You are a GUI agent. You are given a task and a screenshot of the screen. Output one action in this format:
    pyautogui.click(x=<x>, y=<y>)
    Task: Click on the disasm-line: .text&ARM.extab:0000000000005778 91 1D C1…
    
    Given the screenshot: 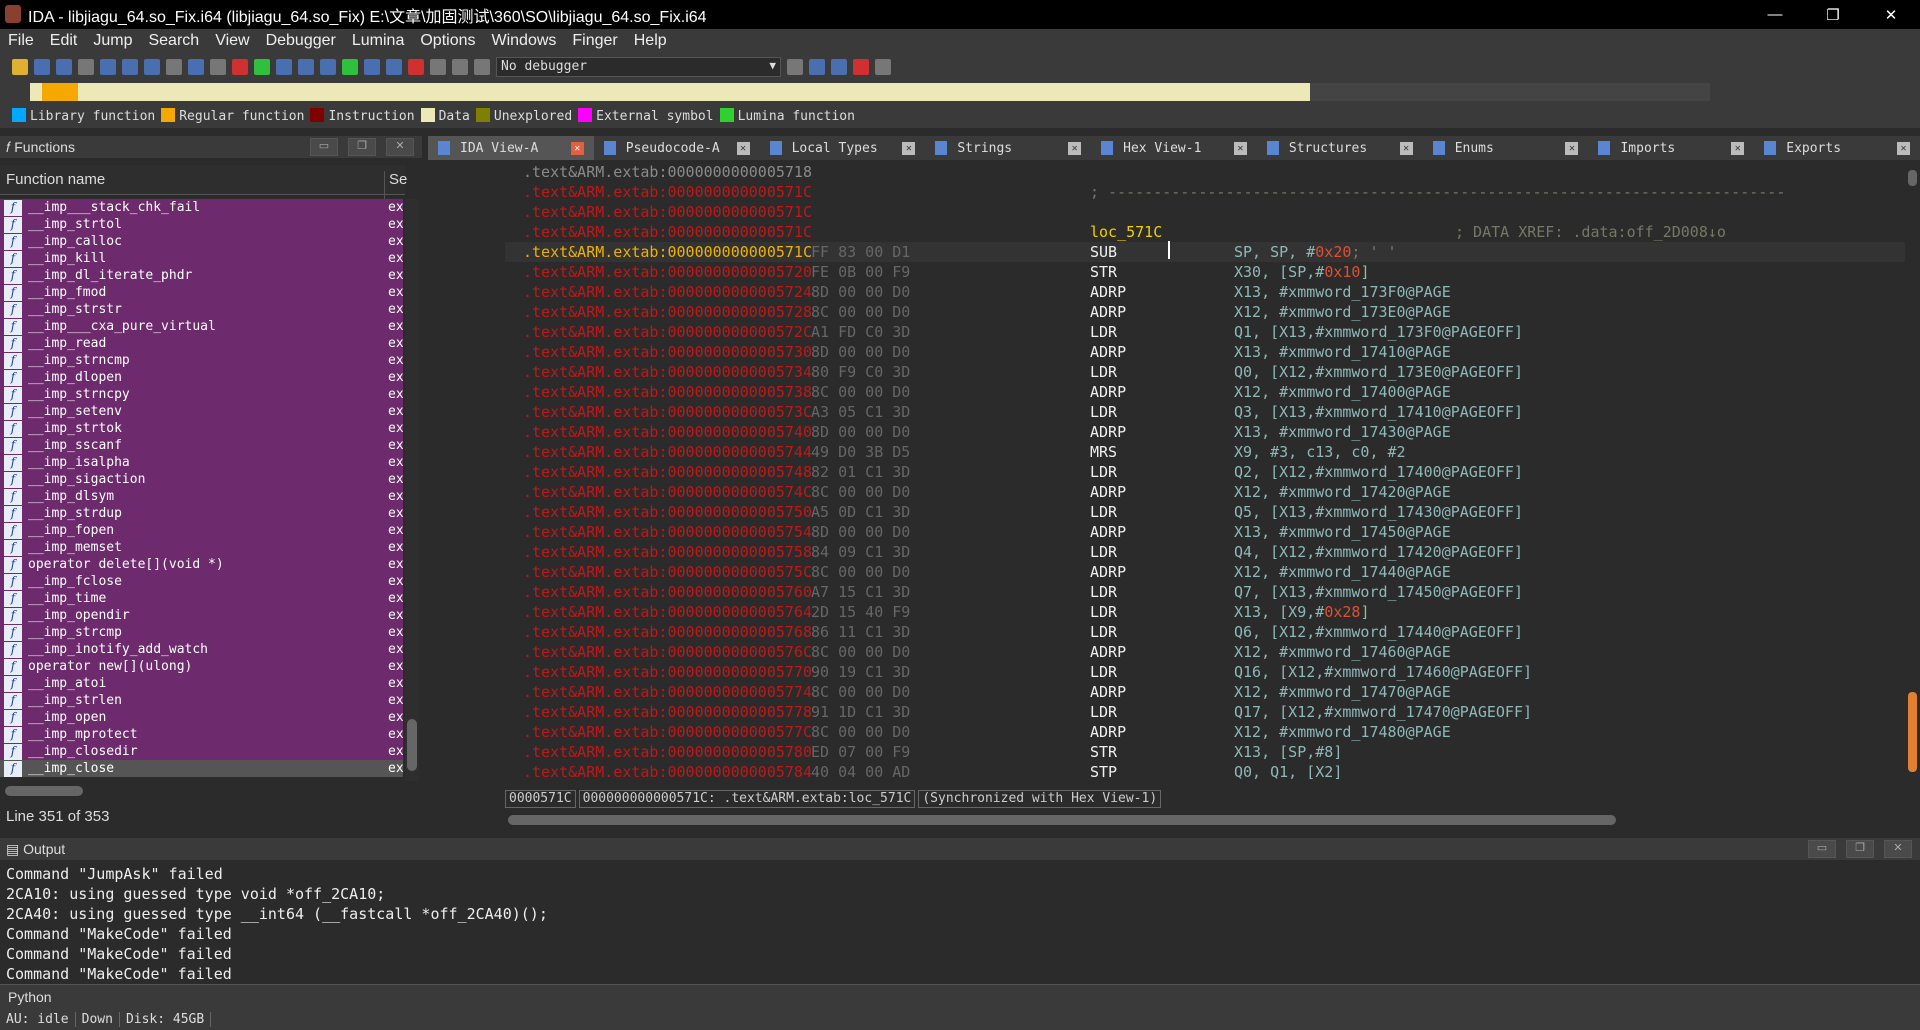 What is the action you would take?
    pyautogui.click(x=1205, y=712)
    